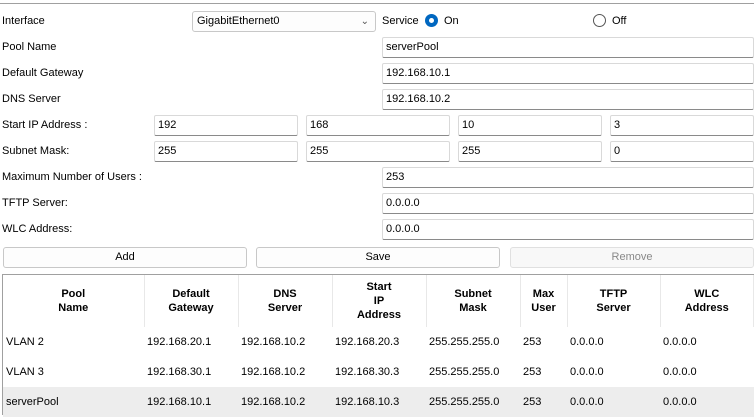 This screenshot has height=417, width=754. I want to click on table-cell: serverPool, so click(73, 402).